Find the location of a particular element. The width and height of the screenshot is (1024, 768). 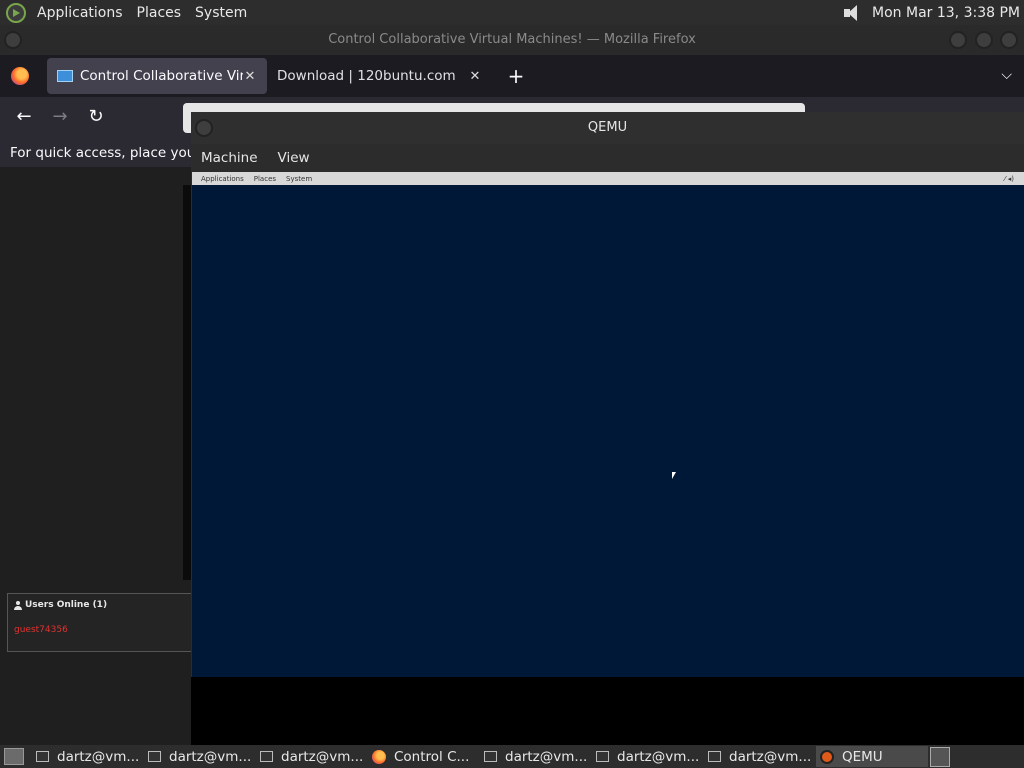

user-icon is located at coordinates (18, 605).